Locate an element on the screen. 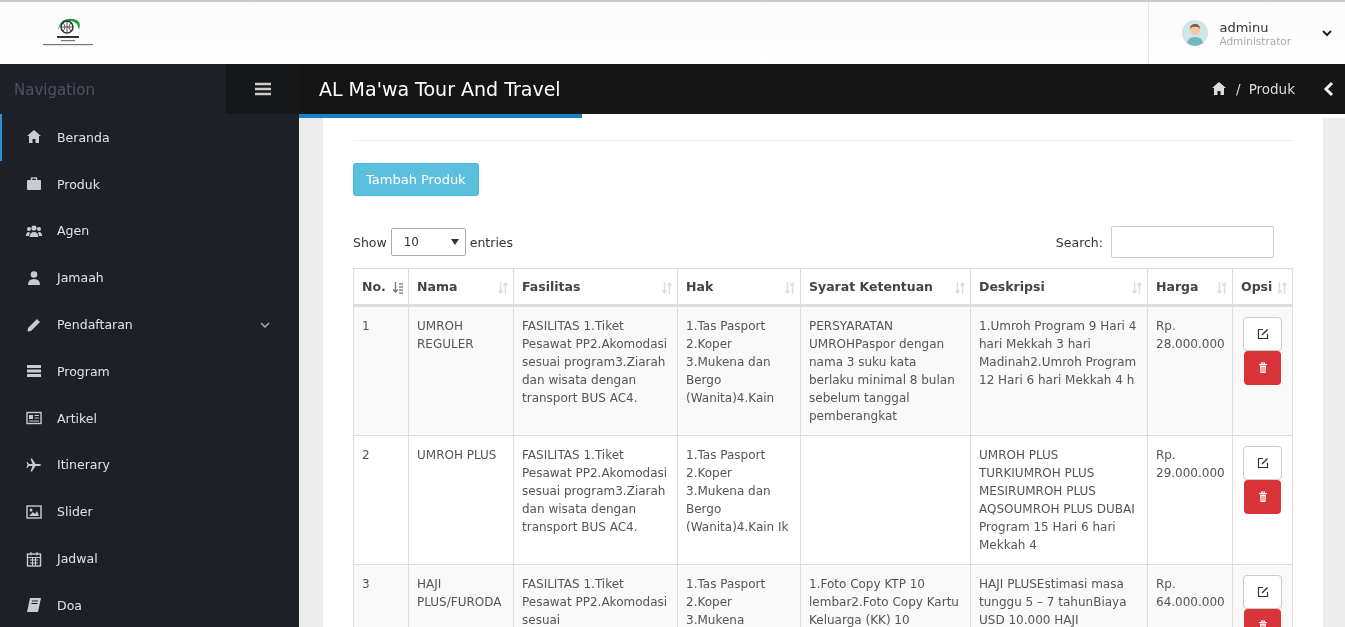  entries-label: entries is located at coordinates (491, 242).